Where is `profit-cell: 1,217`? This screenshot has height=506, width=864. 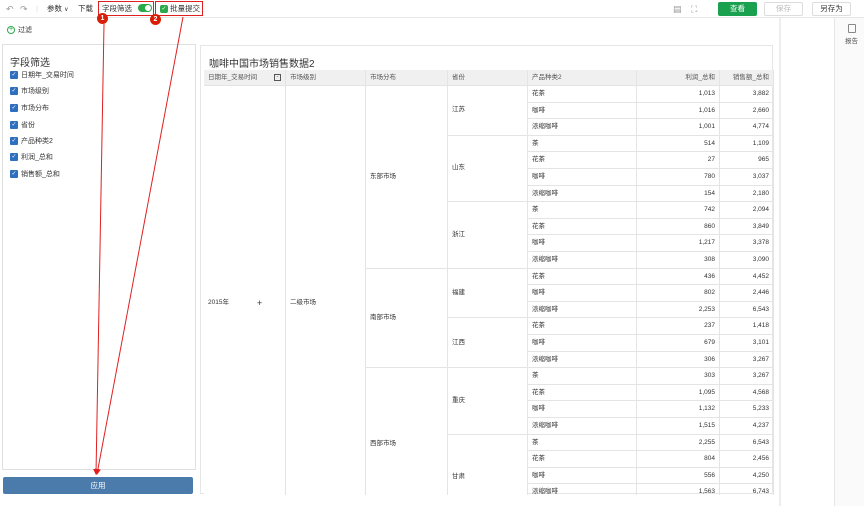 profit-cell: 1,217 is located at coordinates (678, 243).